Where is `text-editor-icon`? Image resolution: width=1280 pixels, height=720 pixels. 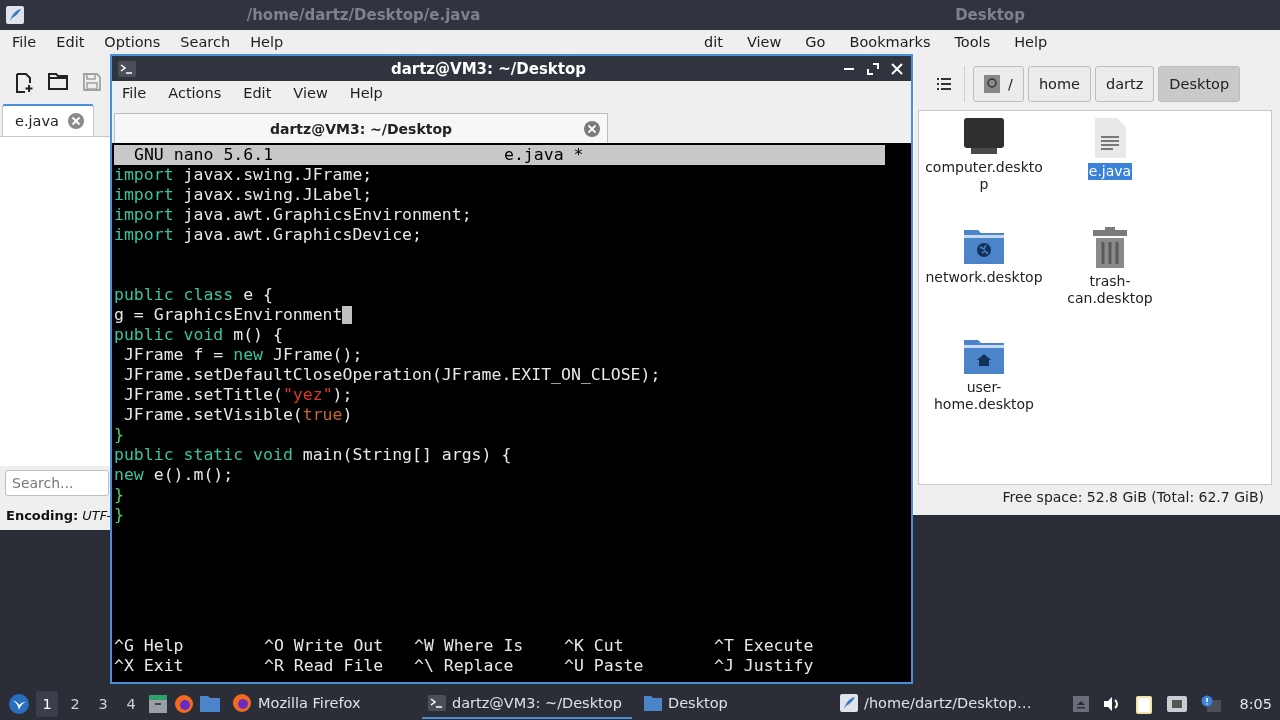 text-editor-icon is located at coordinates (15, 15).